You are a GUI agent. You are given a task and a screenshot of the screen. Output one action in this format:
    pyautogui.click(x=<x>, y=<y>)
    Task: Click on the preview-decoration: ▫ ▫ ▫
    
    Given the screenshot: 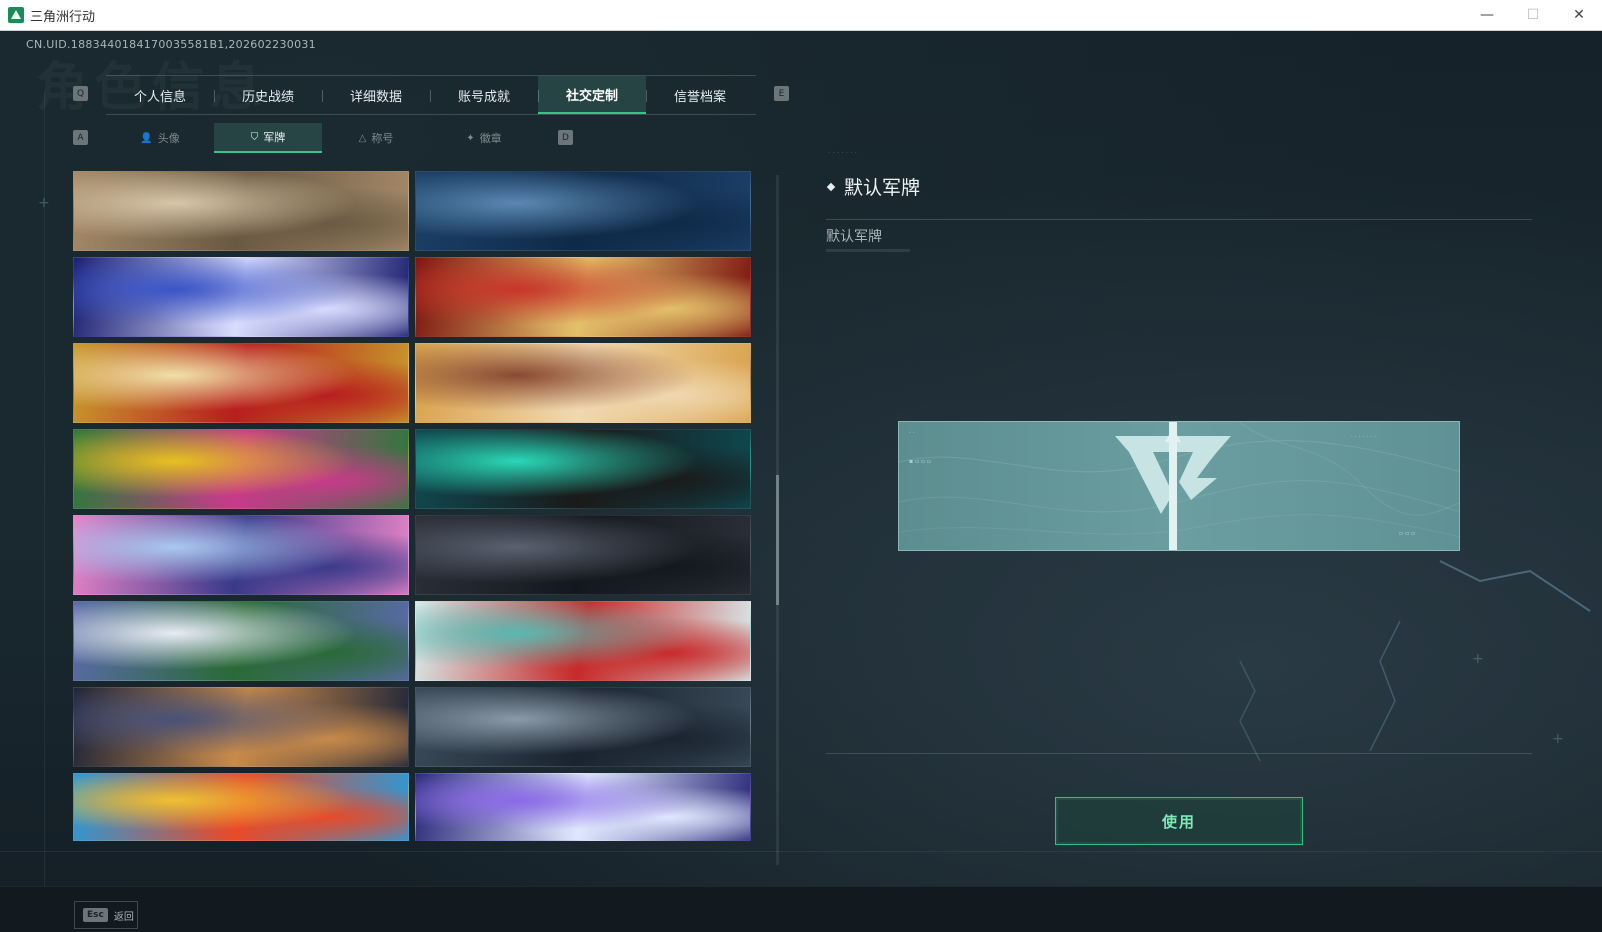 What is the action you would take?
    pyautogui.click(x=1407, y=533)
    